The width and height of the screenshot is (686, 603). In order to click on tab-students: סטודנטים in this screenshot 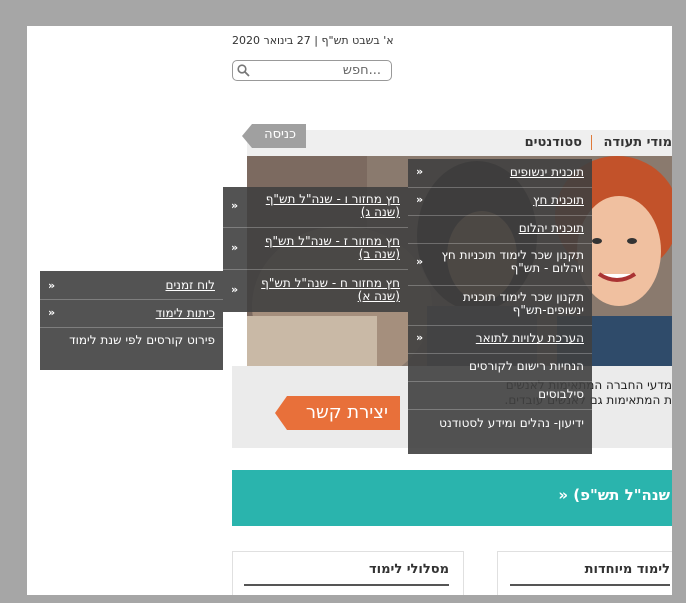, I will do `click(553, 142)`.